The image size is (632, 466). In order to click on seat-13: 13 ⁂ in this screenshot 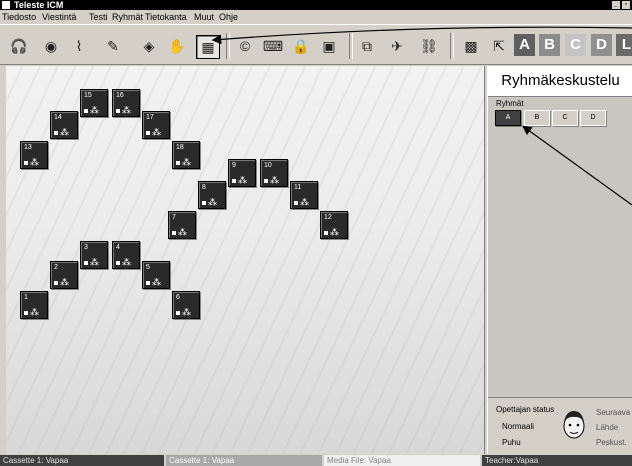, I will do `click(34, 155)`.